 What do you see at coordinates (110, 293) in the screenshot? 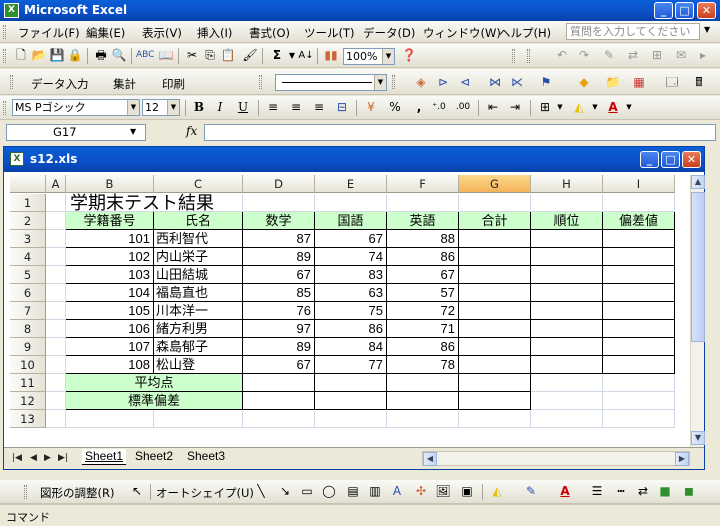
I see `table-cell: 104` at bounding box center [110, 293].